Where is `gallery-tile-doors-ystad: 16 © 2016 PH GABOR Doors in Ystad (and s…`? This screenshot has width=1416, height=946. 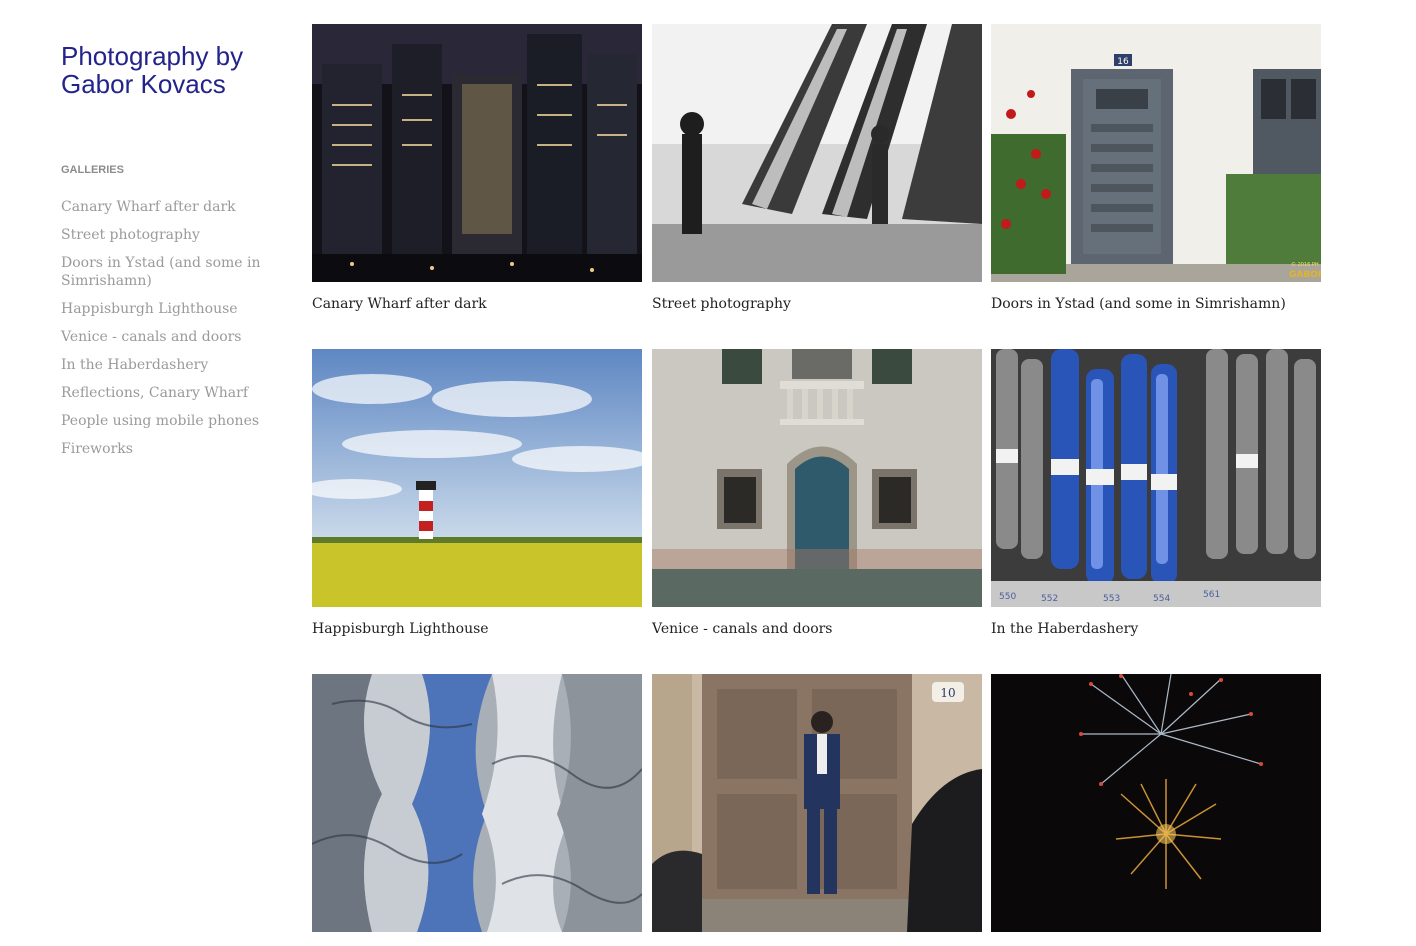 gallery-tile-doors-ystad: 16 © 2016 PH GABOR Doors in Ystad (and s… is located at coordinates (1156, 168).